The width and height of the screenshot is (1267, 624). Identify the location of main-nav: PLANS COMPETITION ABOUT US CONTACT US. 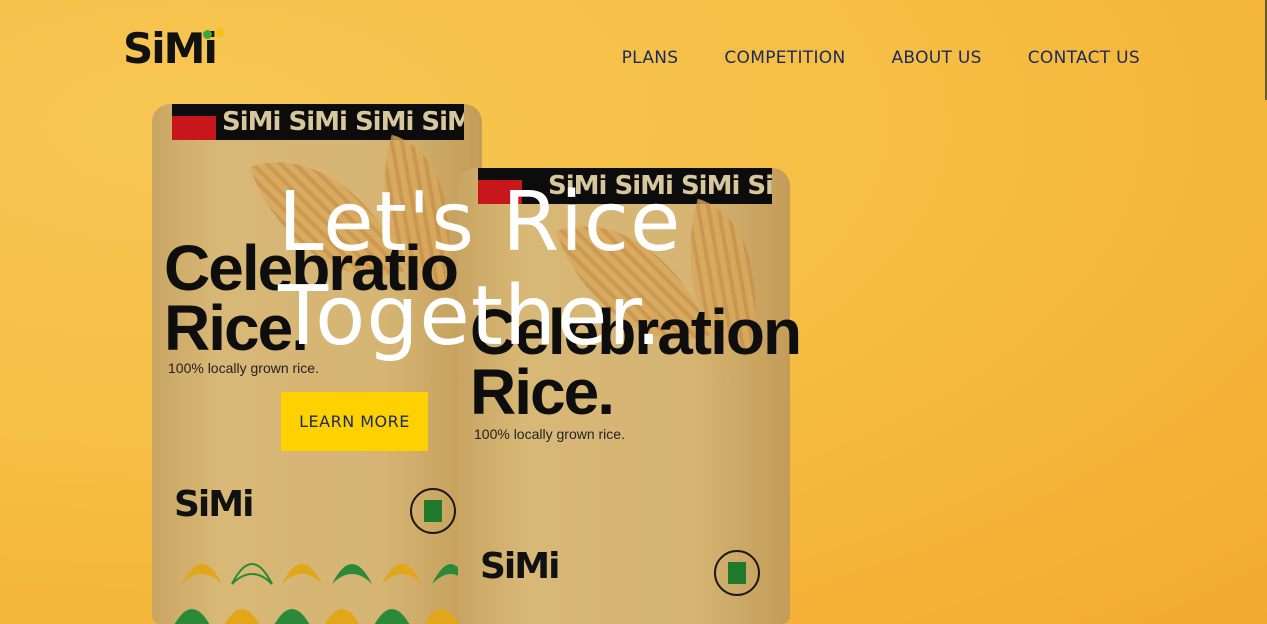
(881, 58).